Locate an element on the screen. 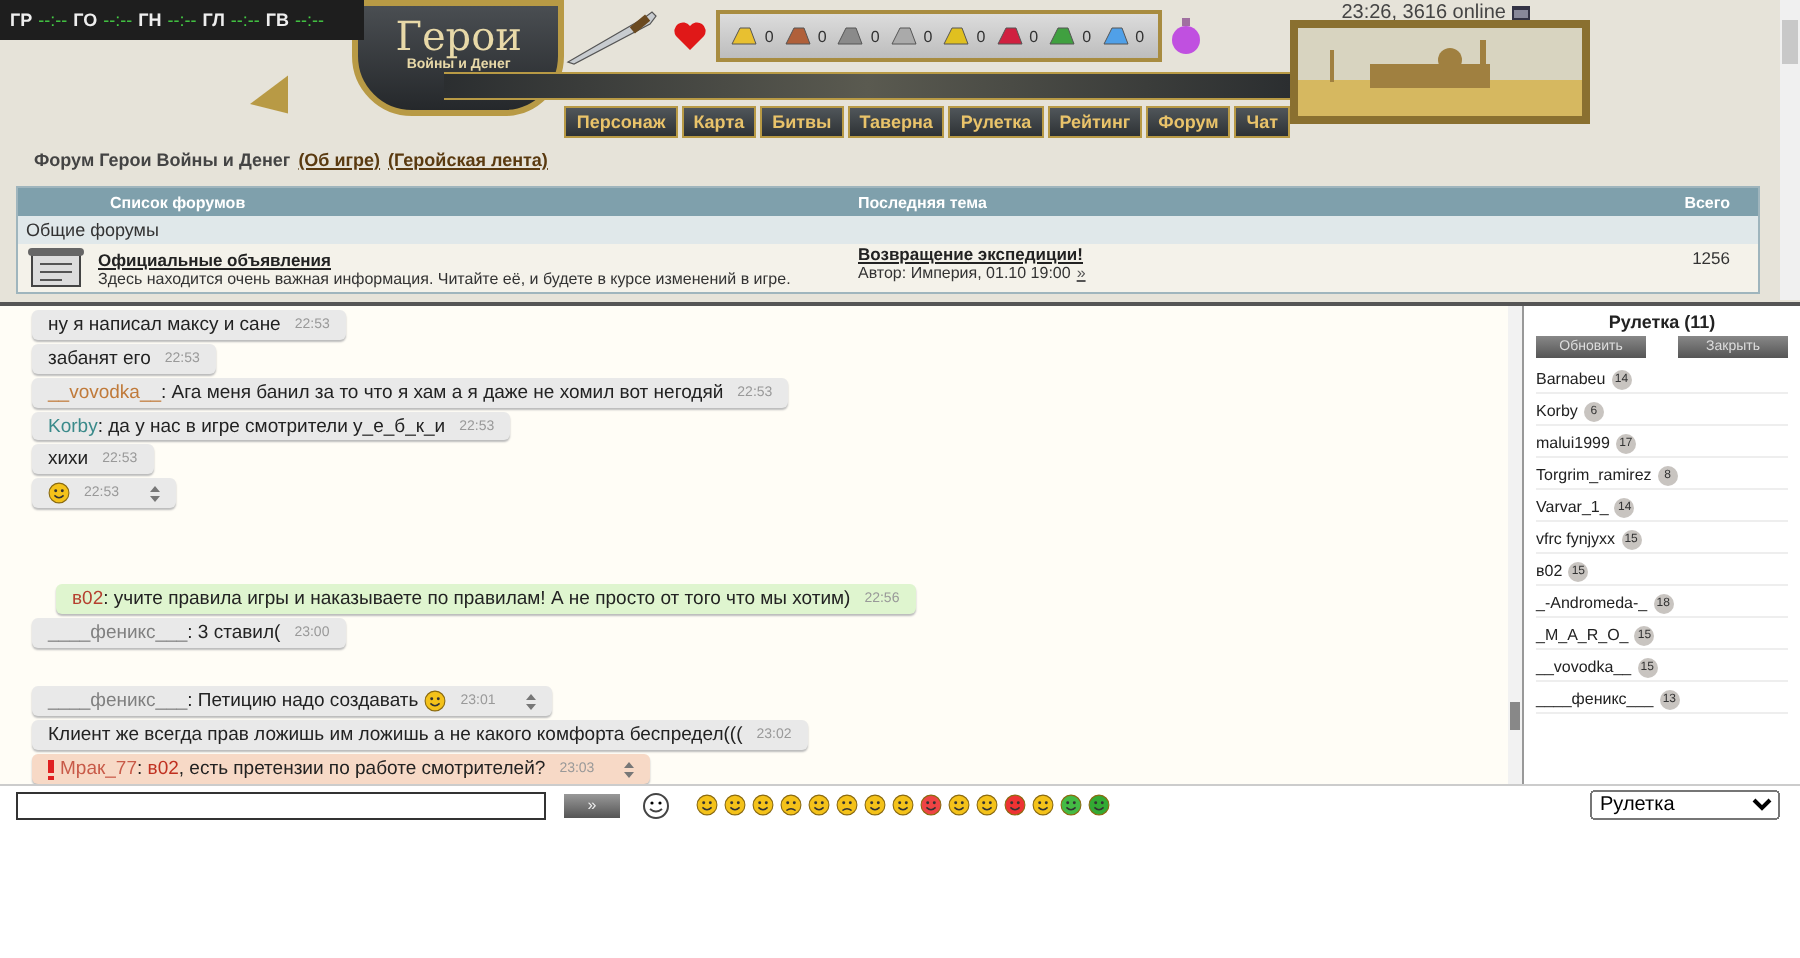 The height and width of the screenshot is (958, 1800). send-button: » is located at coordinates (592, 805).